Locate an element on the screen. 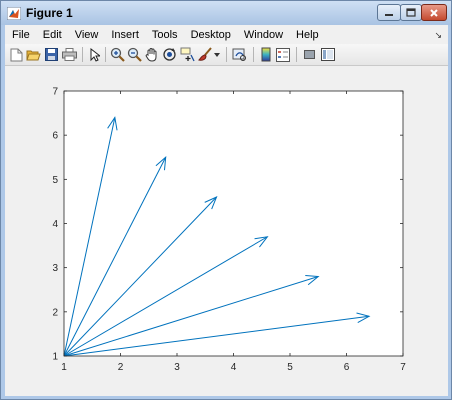 The image size is (452, 400). minimize-icon is located at coordinates (389, 14).